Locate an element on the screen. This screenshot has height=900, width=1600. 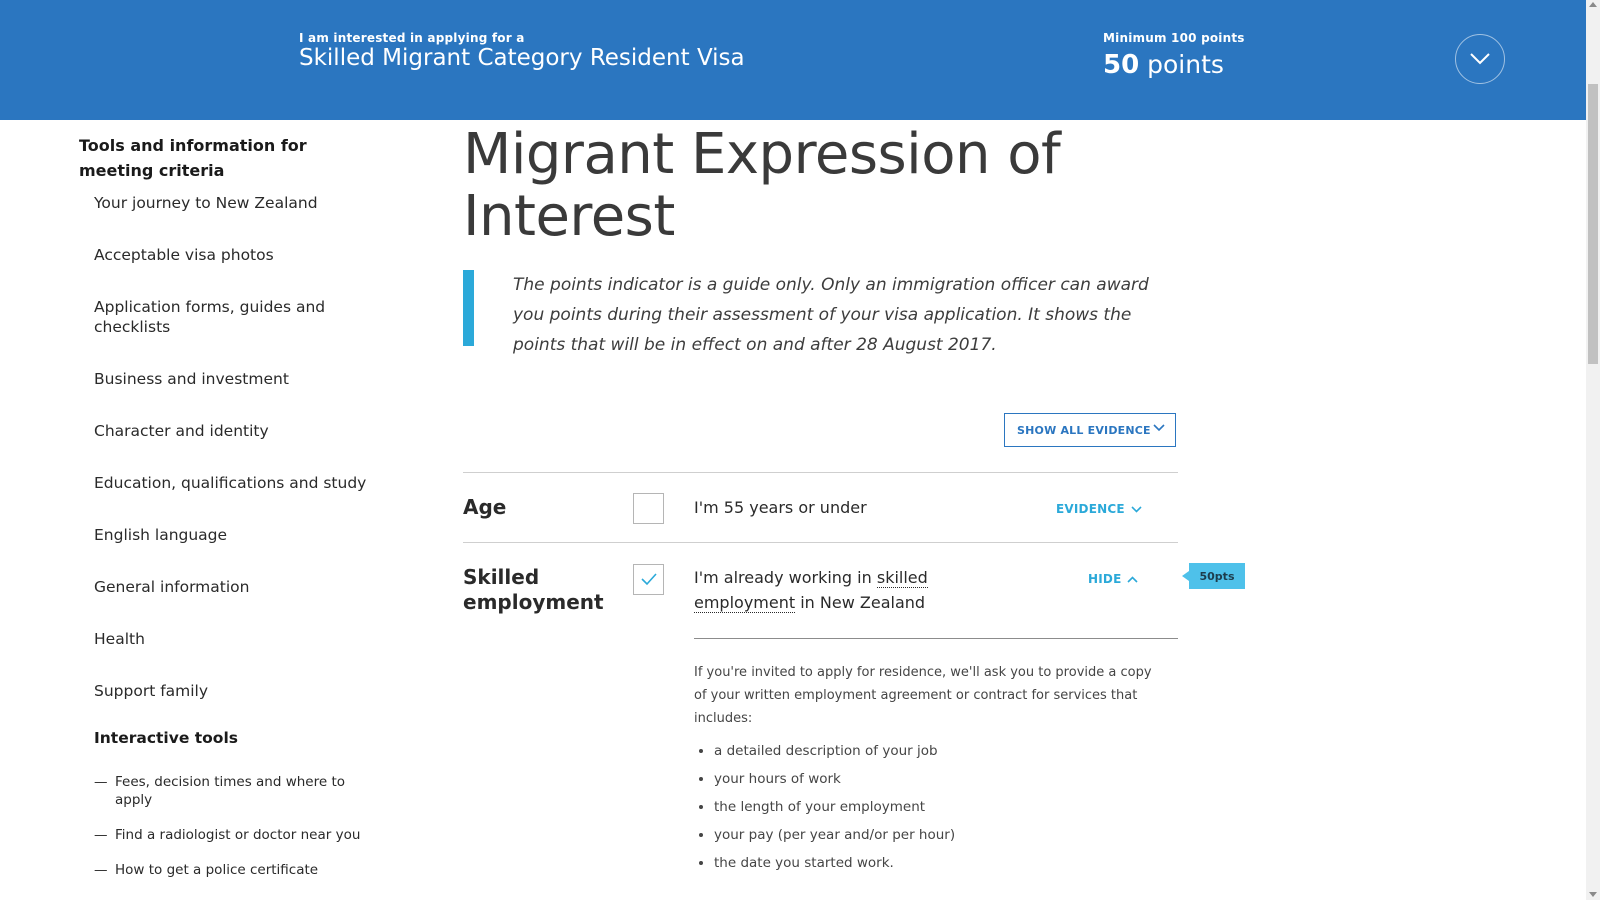
criterion-label: Skilled employment is located at coordinates (533, 589).